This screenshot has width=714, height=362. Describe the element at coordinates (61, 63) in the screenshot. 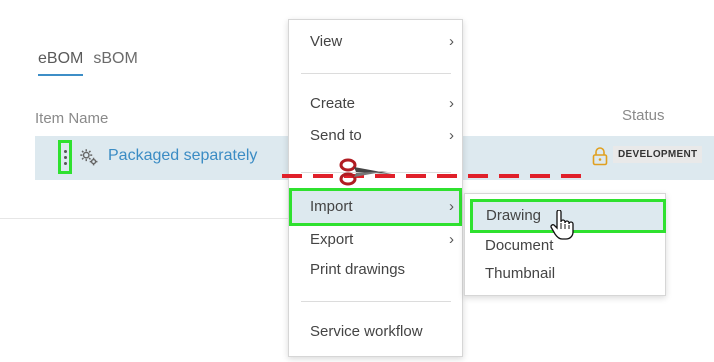

I see `tab-ebom: eBOM` at that location.